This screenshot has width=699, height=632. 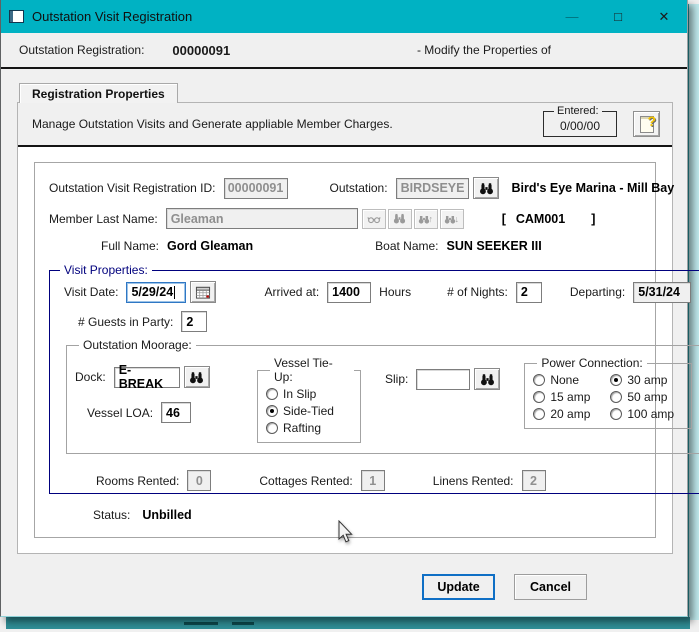 What do you see at coordinates (580, 126) in the screenshot?
I see `entered-date: 0/00/00` at bounding box center [580, 126].